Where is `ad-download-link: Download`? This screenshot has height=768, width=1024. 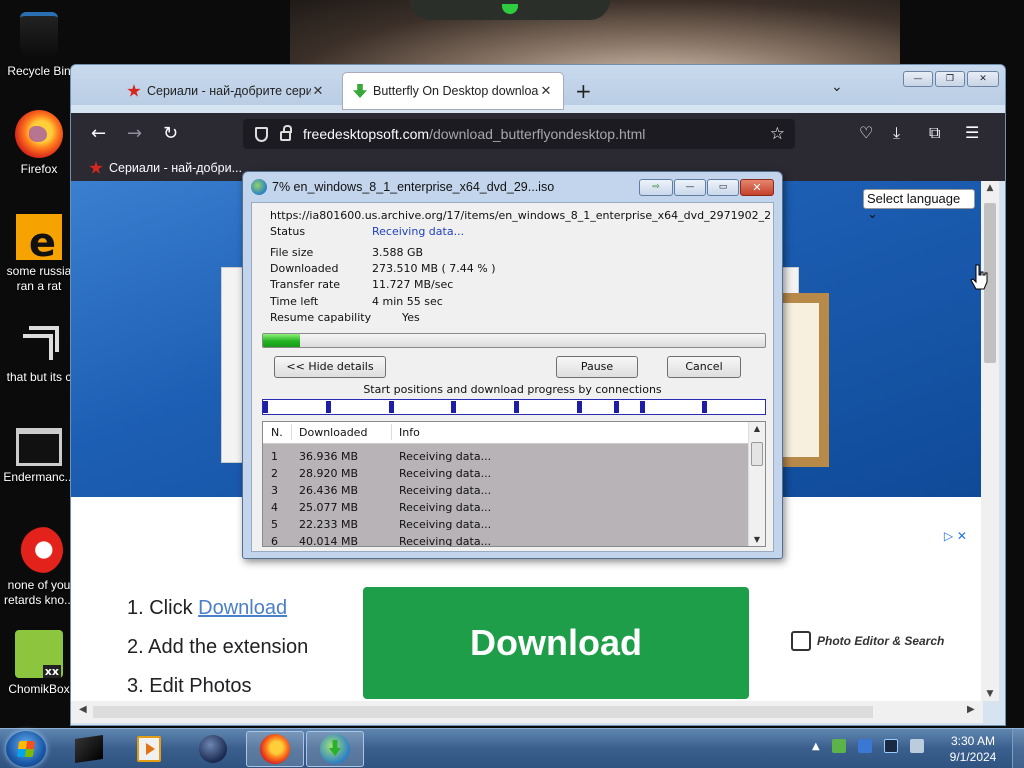
ad-download-link: Download is located at coordinates (242, 608).